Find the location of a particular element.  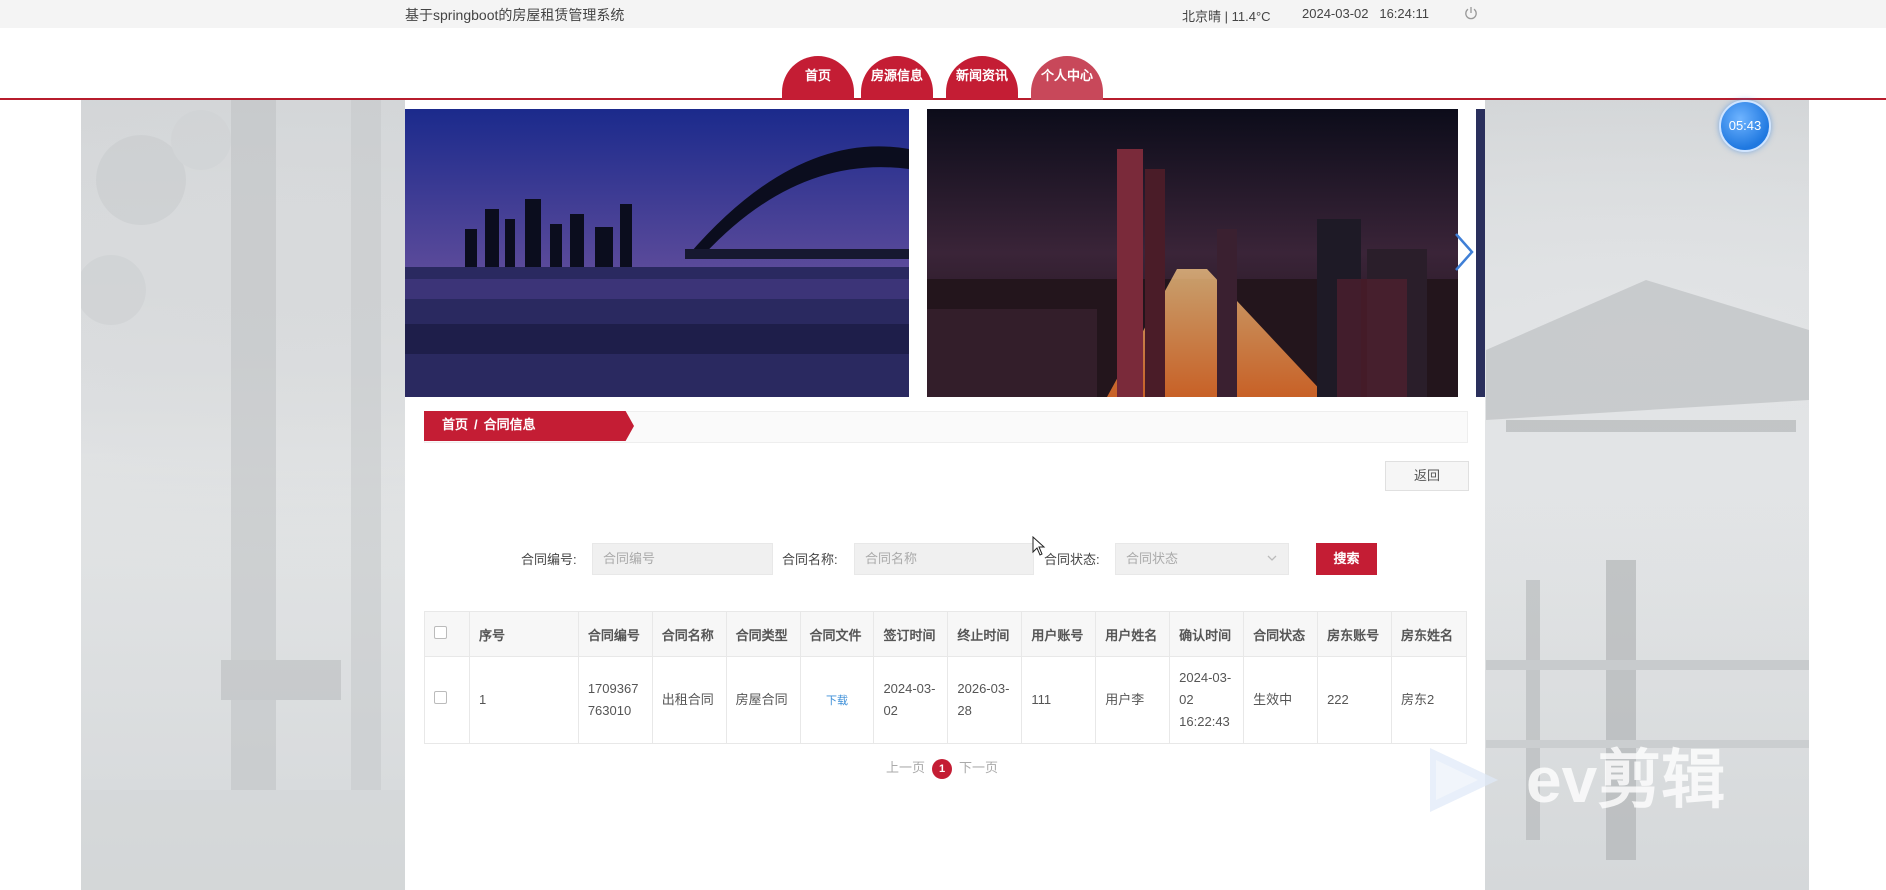

col-header: 合同名称 is located at coordinates (689, 634).